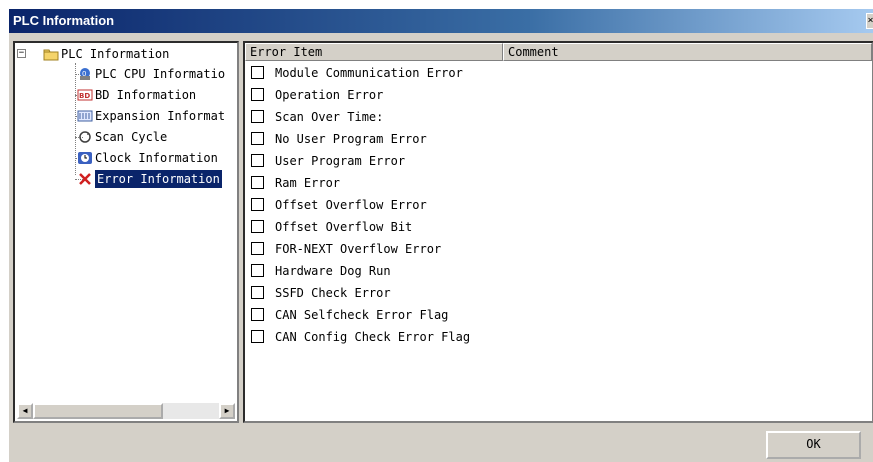 This screenshot has width=873, height=462. Describe the element at coordinates (160, 116) in the screenshot. I see `tree-item-label: Expansion Informat` at that location.